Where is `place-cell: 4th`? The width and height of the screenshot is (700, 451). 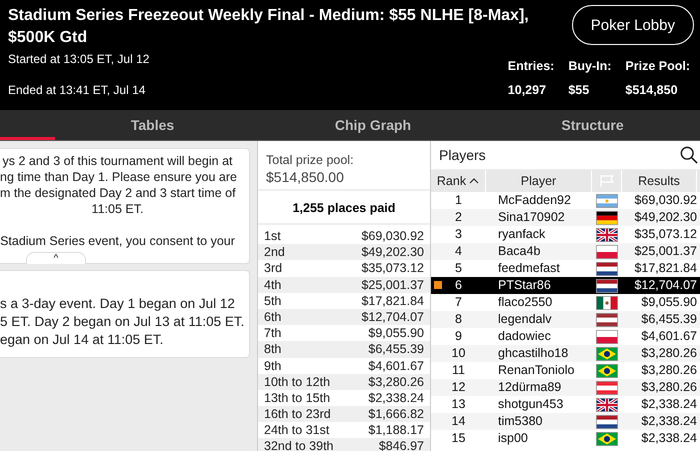
place-cell: 4th is located at coordinates (273, 284).